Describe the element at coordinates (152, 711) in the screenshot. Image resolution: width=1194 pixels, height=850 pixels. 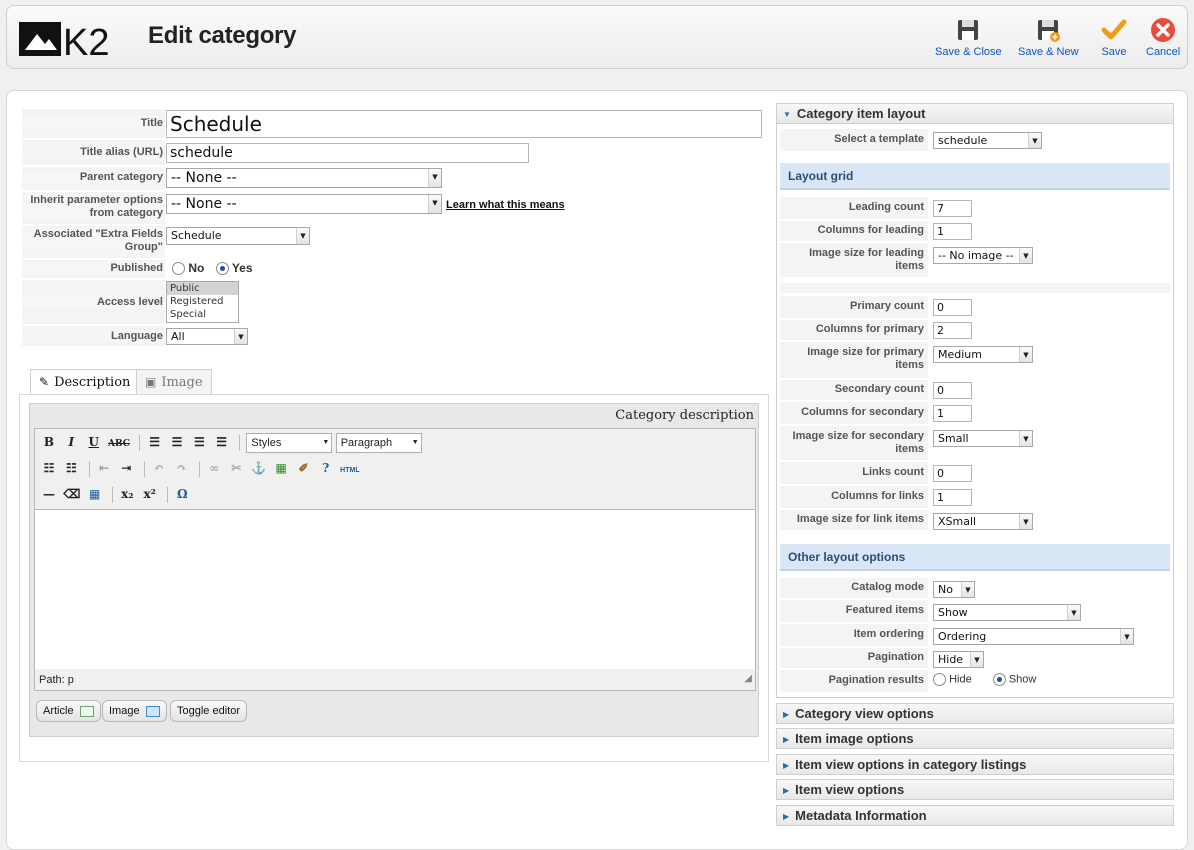
I see `image-icon` at that location.